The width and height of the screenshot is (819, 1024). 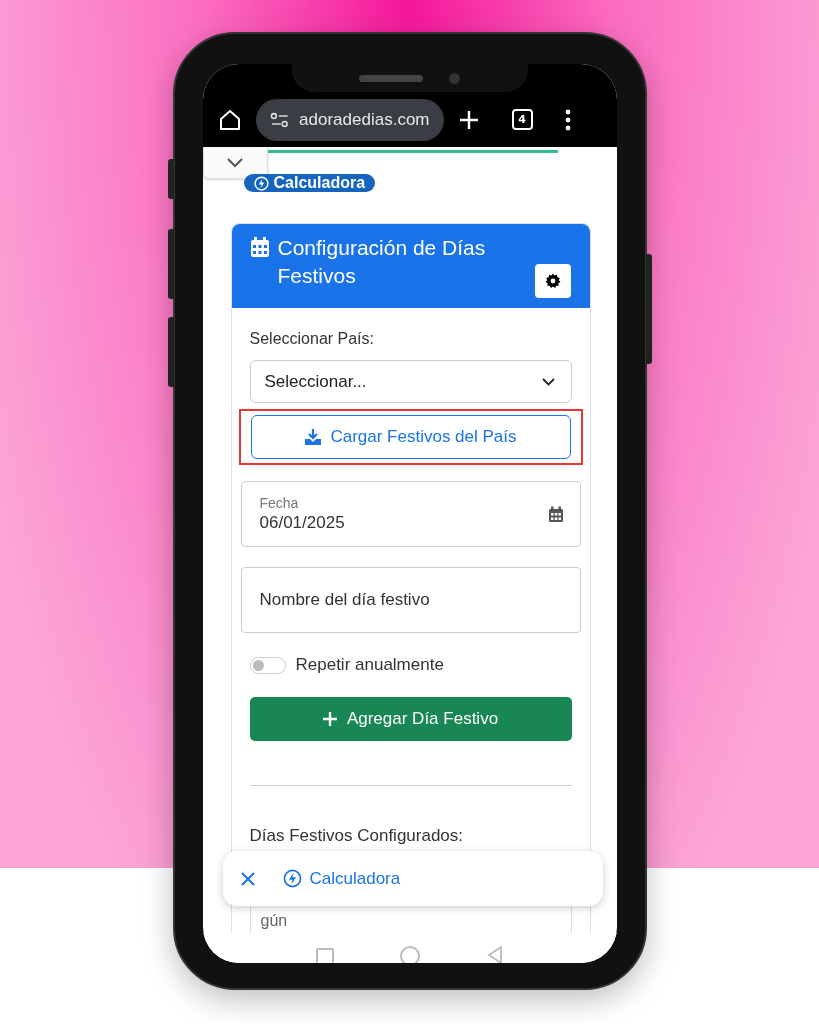 I want to click on address-bar: adoradedias.com, so click(x=349, y=119).